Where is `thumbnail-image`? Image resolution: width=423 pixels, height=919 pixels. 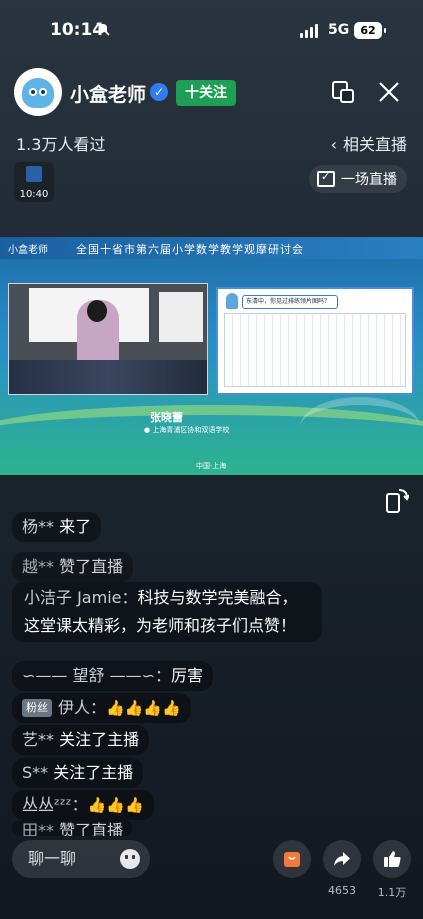 thumbnail-image is located at coordinates (34, 174).